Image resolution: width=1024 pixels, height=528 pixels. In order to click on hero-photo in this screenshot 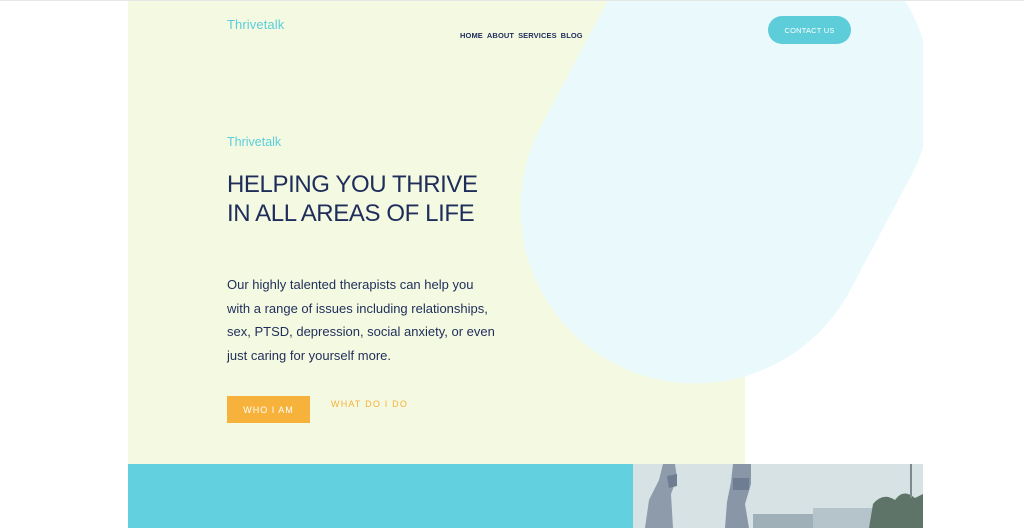, I will do `click(778, 496)`.